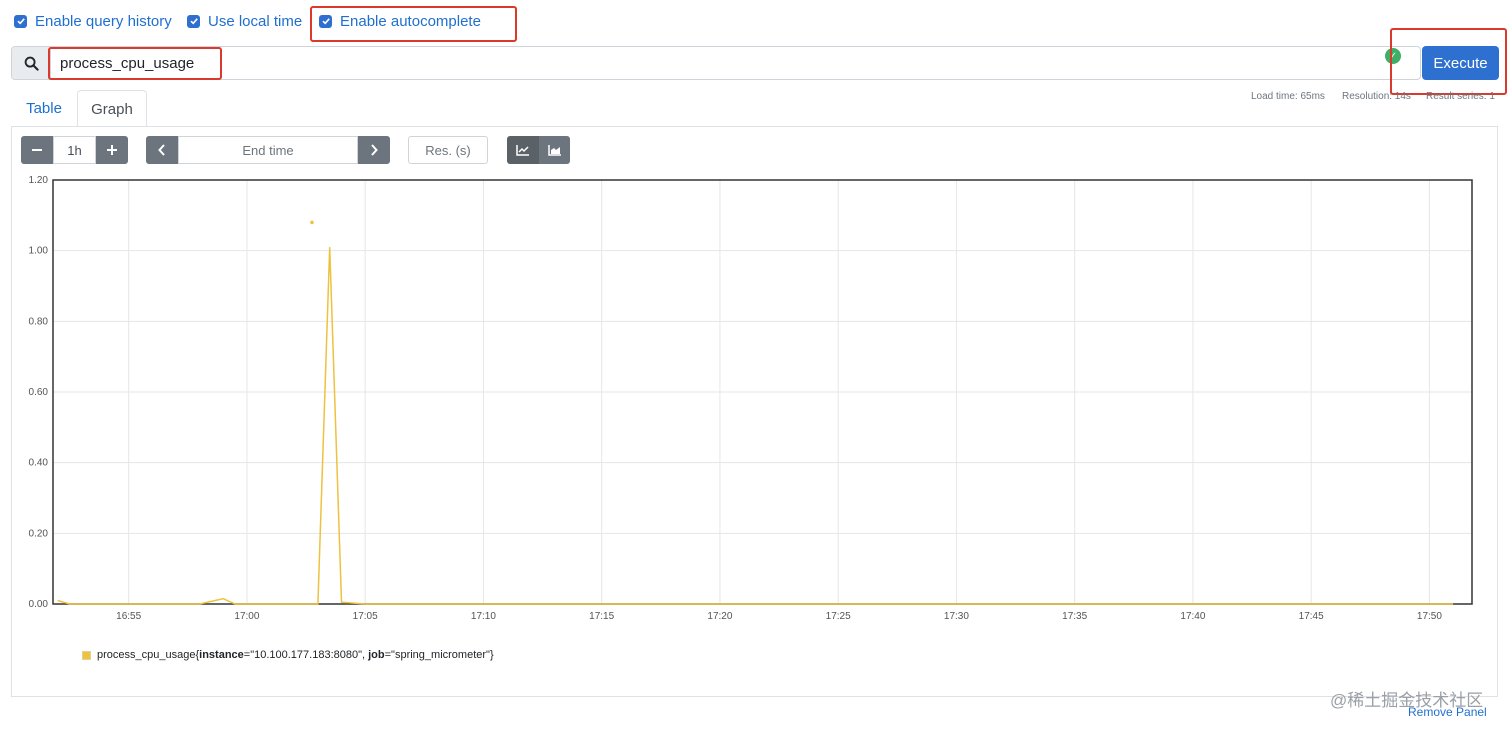  What do you see at coordinates (221, 655) in the screenshot?
I see `legend-instance-key: instance` at bounding box center [221, 655].